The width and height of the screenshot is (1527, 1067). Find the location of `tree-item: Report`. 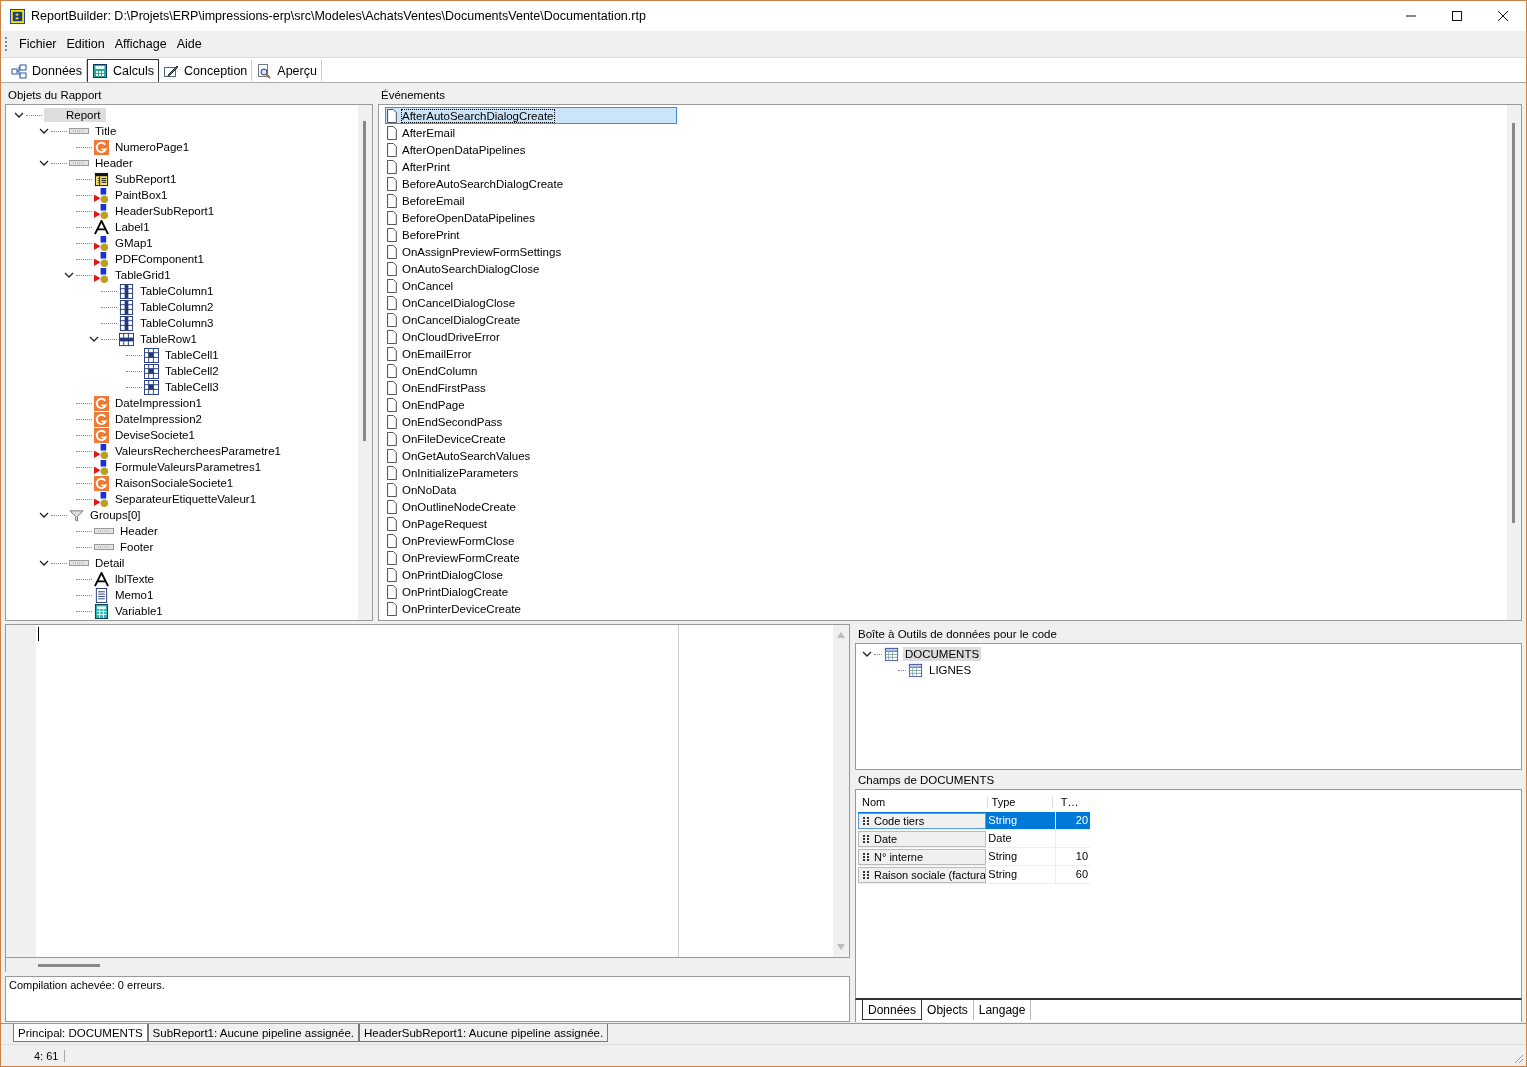

tree-item: Report is located at coordinates (75, 115).